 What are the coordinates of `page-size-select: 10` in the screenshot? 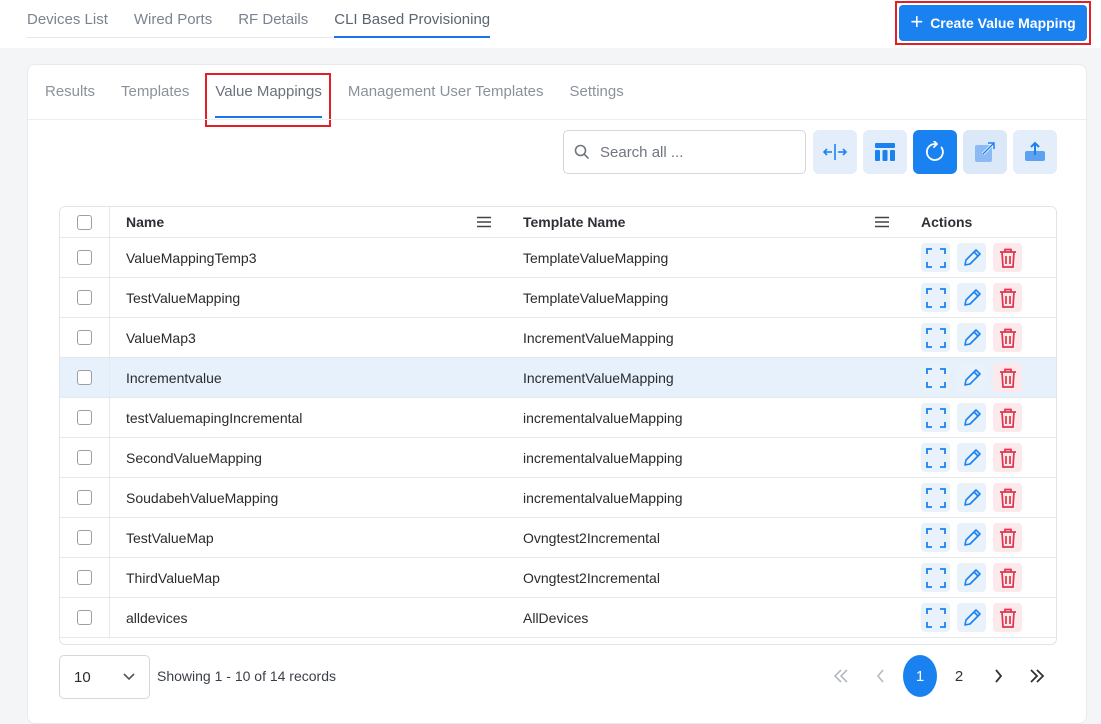 It's located at (104, 677).